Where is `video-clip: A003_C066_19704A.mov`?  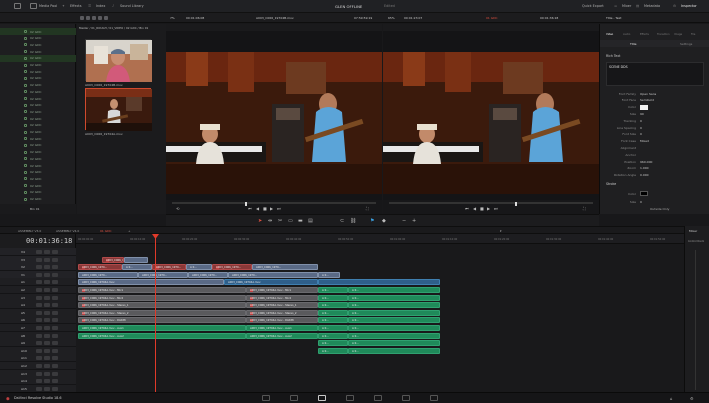
video-clip: A003_C066_19704A.mov is located at coordinates (151, 282).